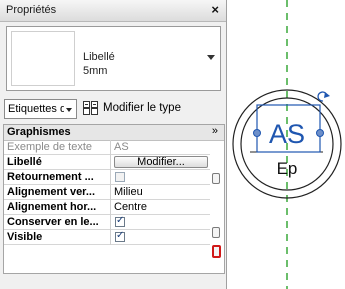 The width and height of the screenshot is (345, 289). I want to click on property-row-exemple: Exemple de texte AS, so click(107, 147).